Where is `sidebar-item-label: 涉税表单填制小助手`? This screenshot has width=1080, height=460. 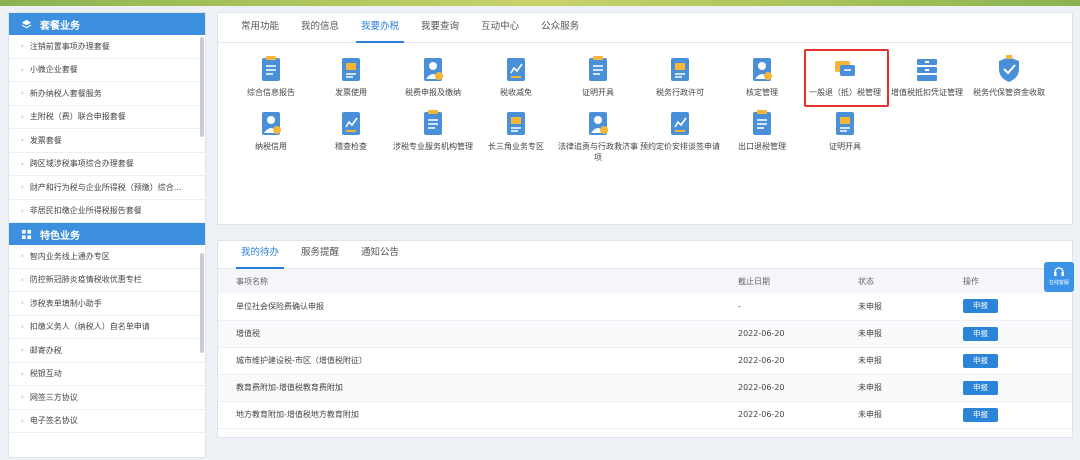
sidebar-item-label: 涉税表单填制小助手 is located at coordinates (65, 303).